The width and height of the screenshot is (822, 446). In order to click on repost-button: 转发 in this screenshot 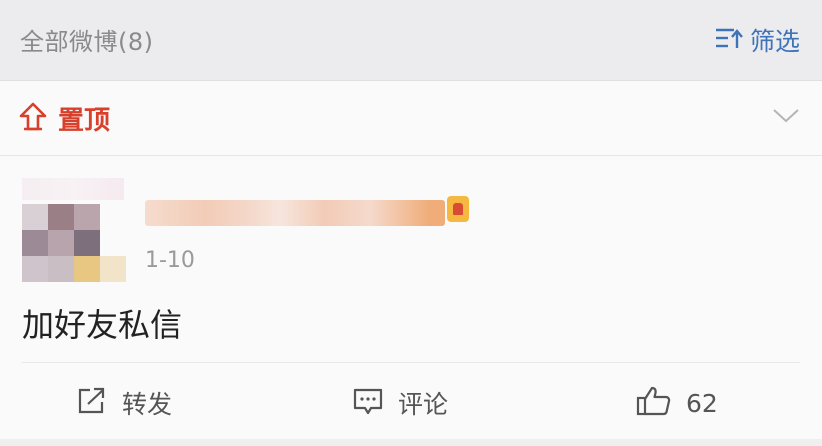, I will do `click(124, 403)`.